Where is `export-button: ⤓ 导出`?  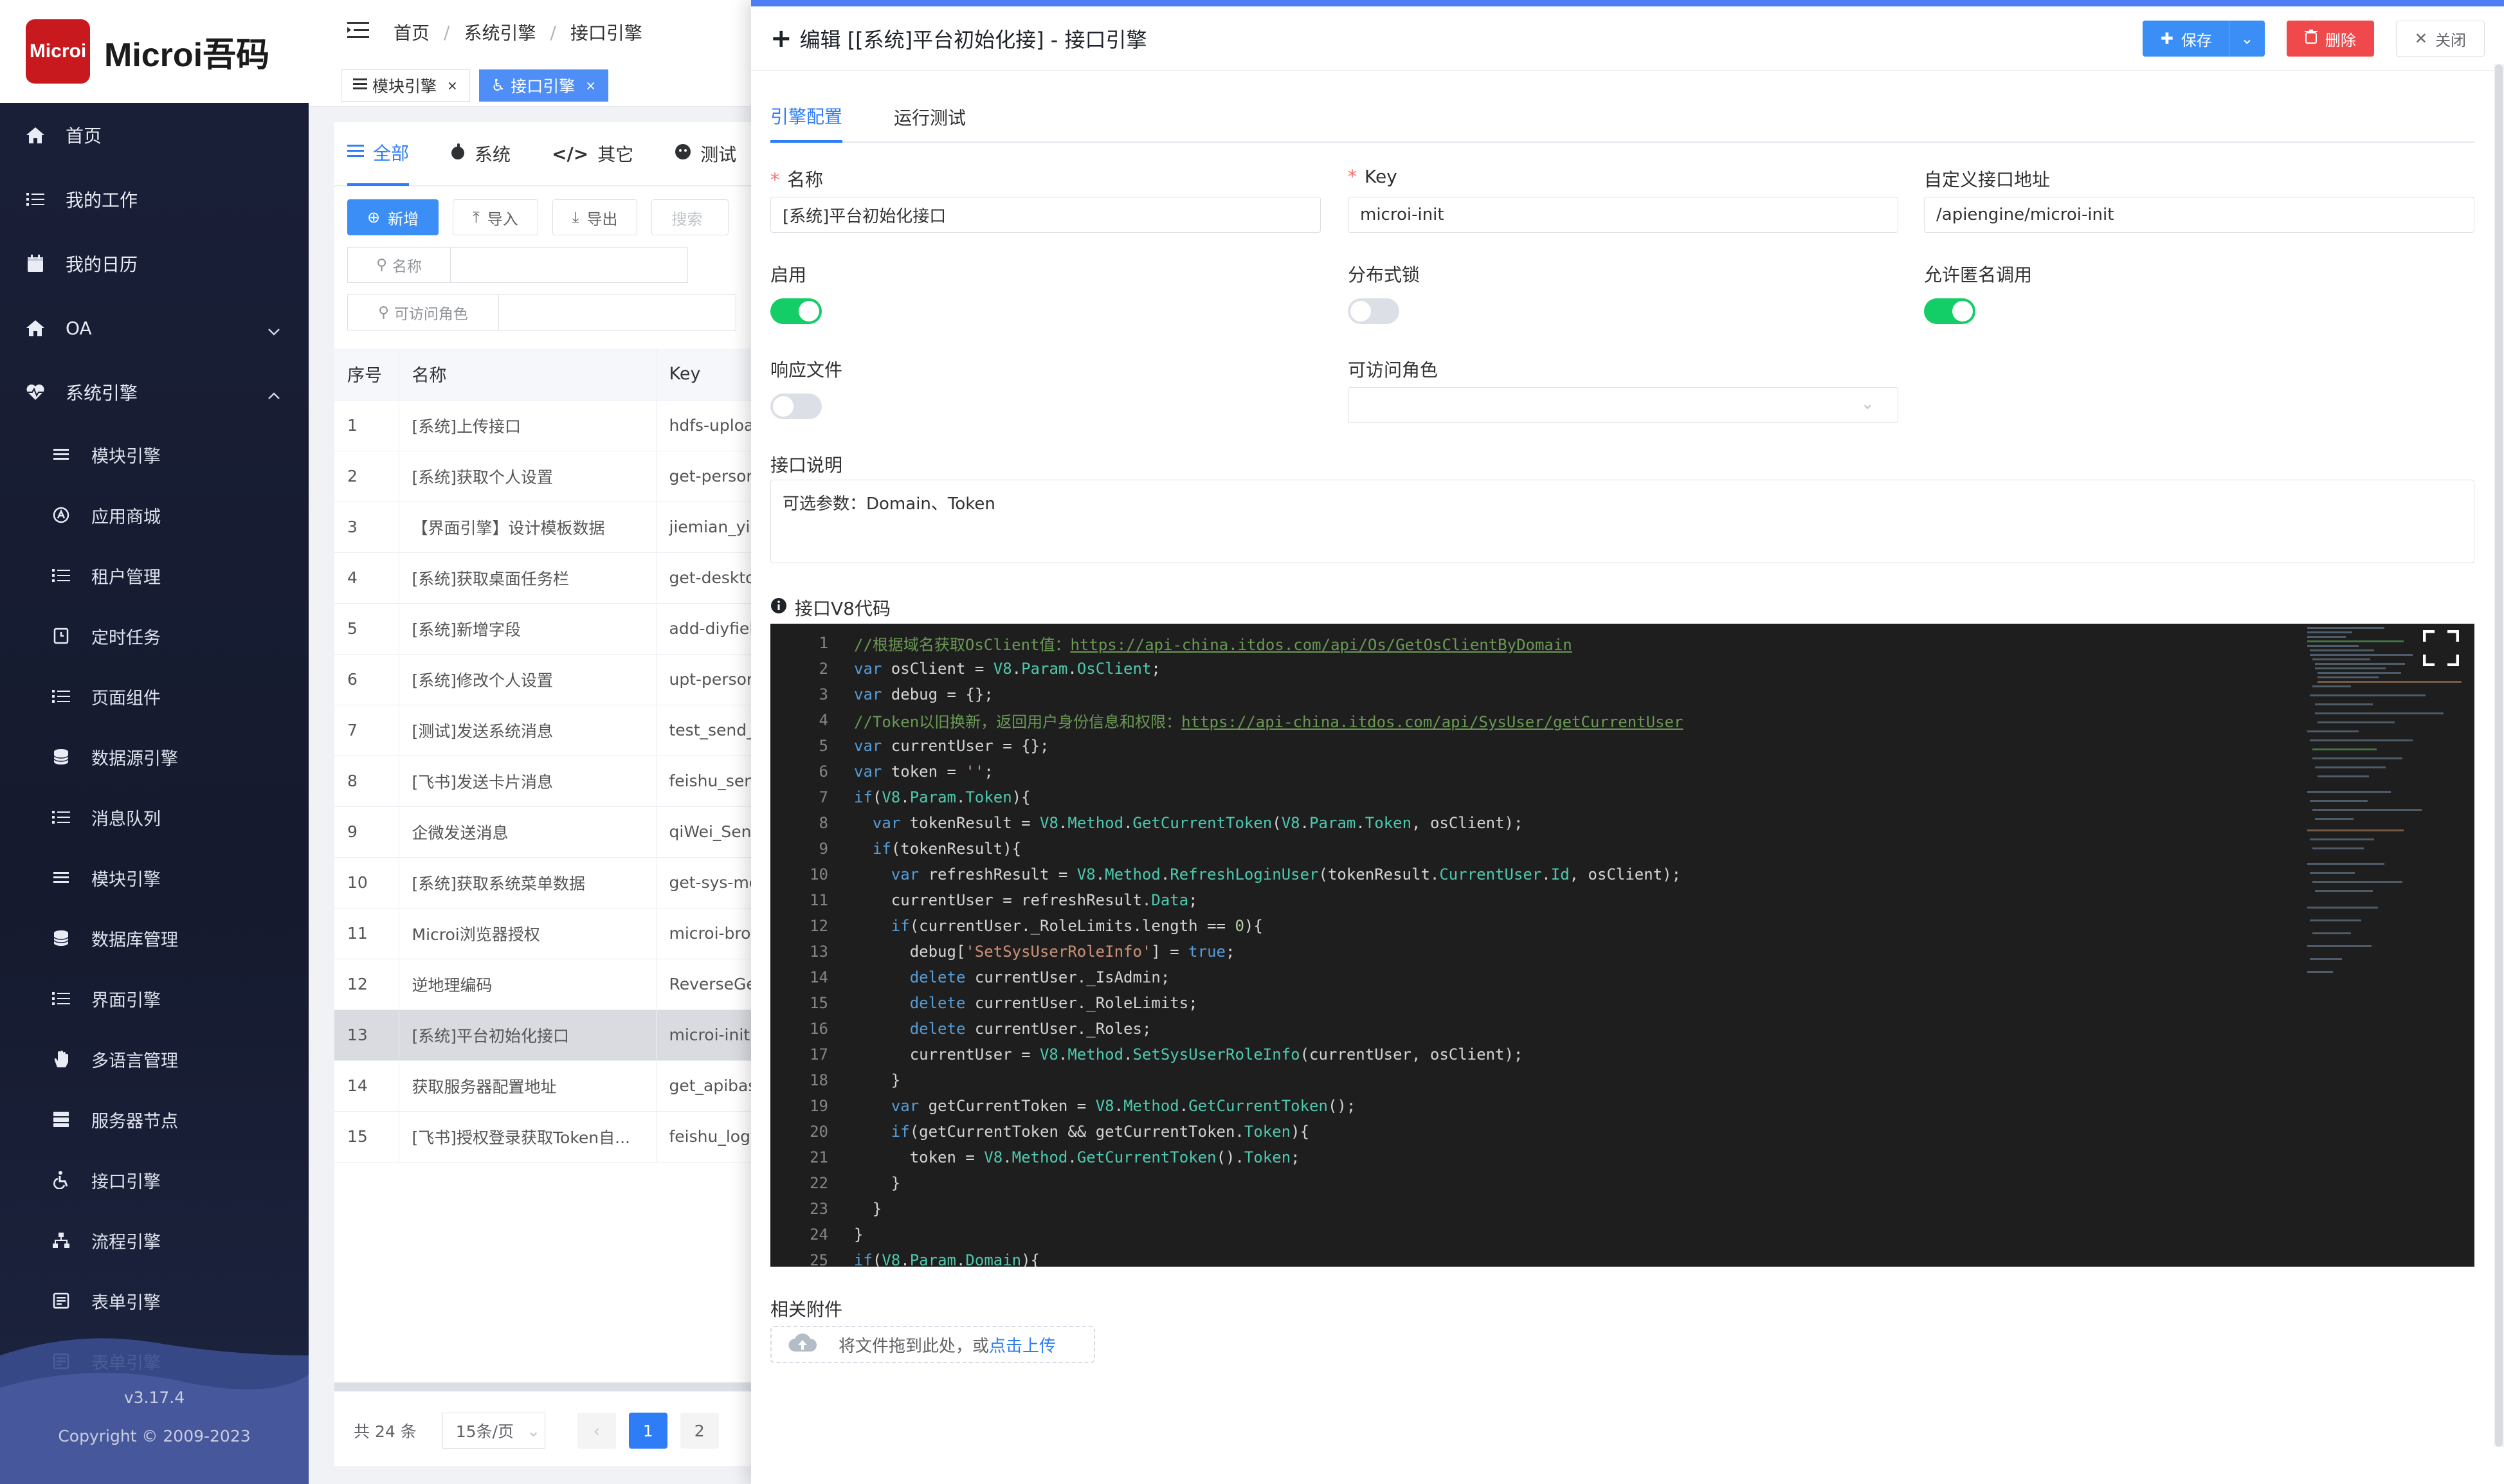 export-button: ⤓ 导出 is located at coordinates (595, 217).